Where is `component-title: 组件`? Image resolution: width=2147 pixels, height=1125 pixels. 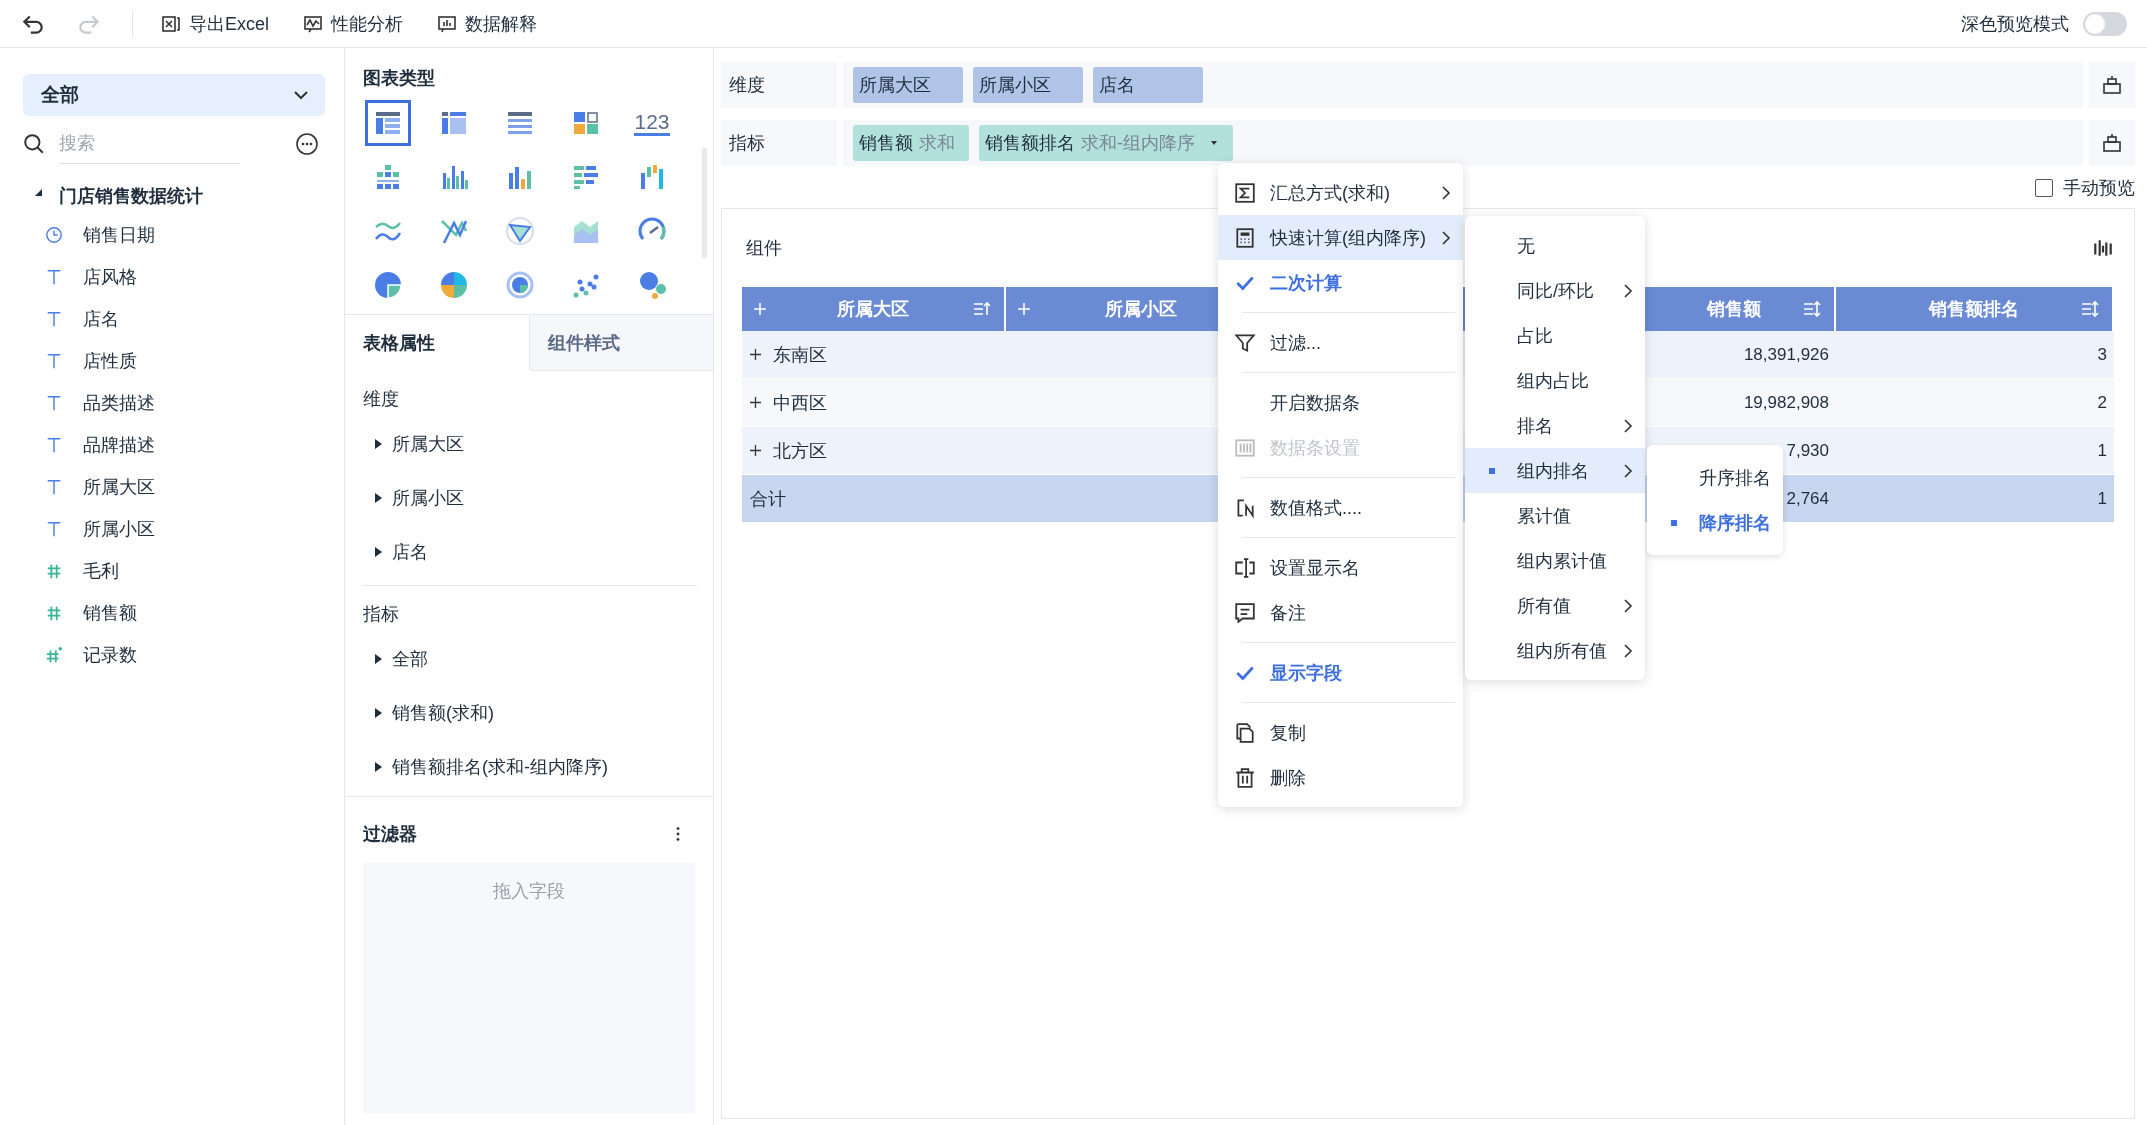 component-title: 组件 is located at coordinates (764, 248).